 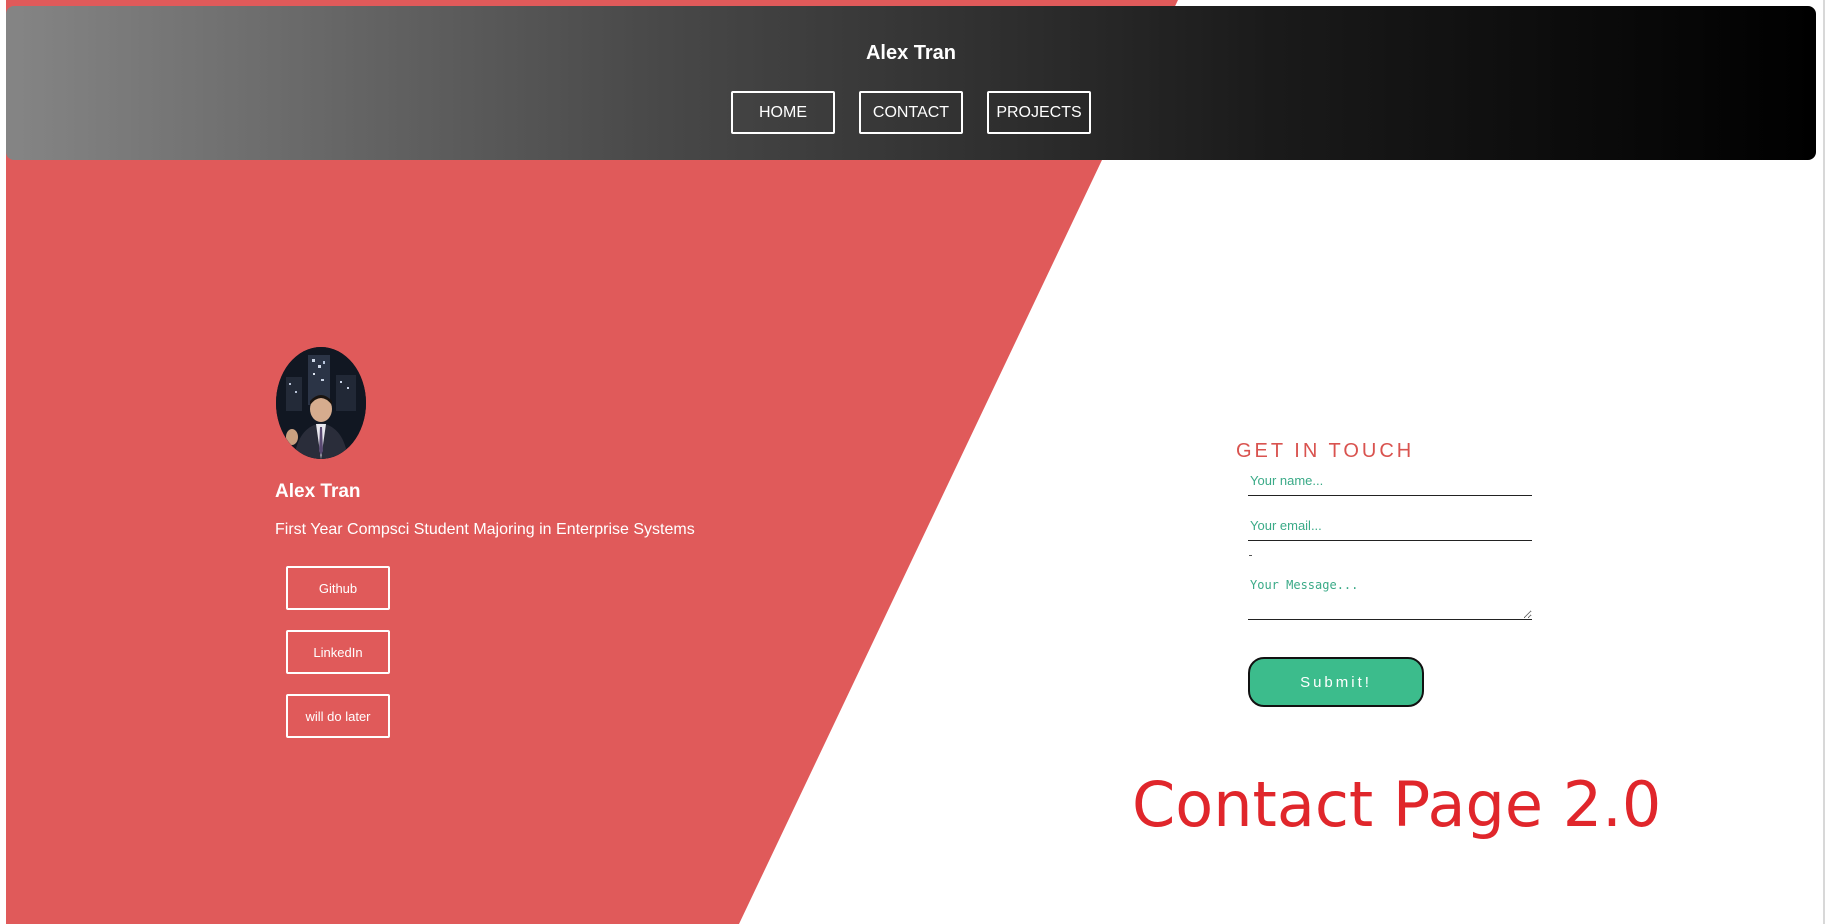 What do you see at coordinates (1390, 525) in the screenshot?
I see `email-field` at bounding box center [1390, 525].